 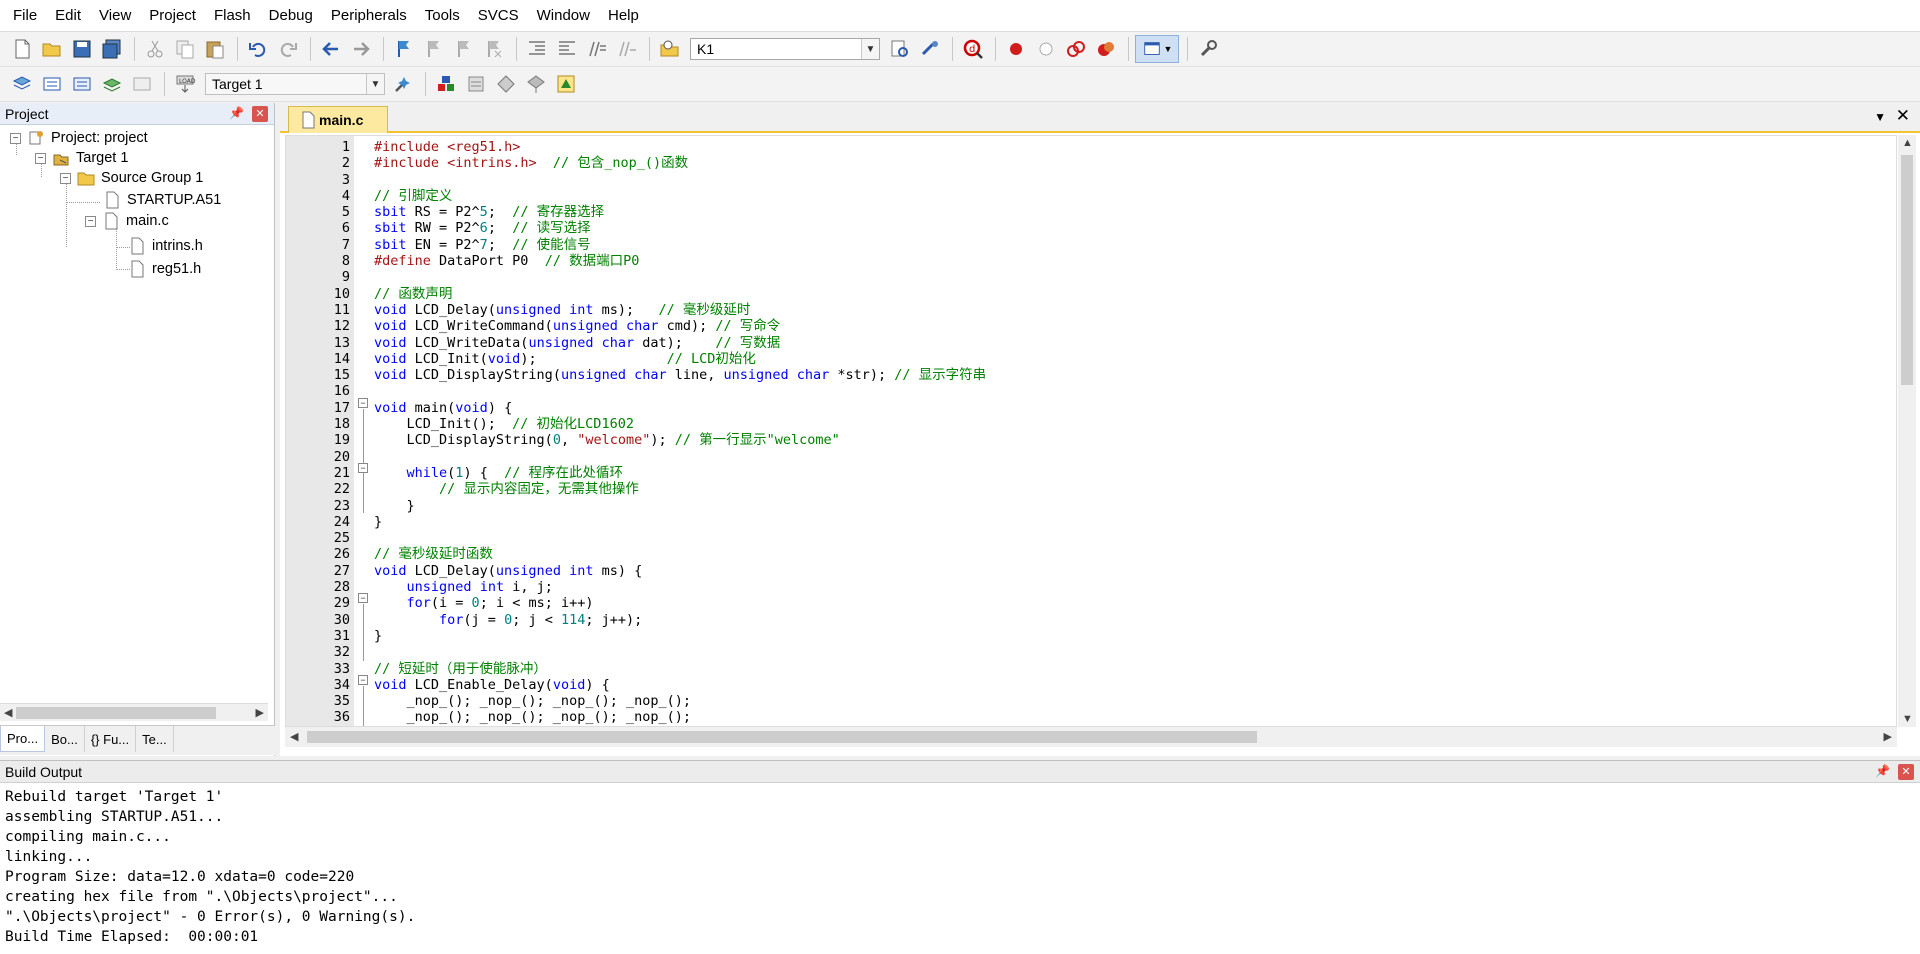 What do you see at coordinates (563, 16) in the screenshot?
I see `menu-window: Window` at bounding box center [563, 16].